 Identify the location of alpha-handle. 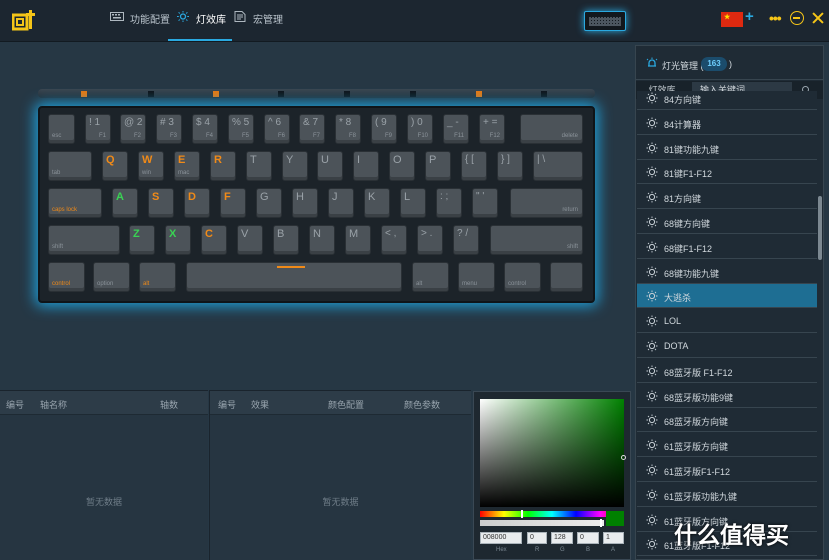
(601, 523).